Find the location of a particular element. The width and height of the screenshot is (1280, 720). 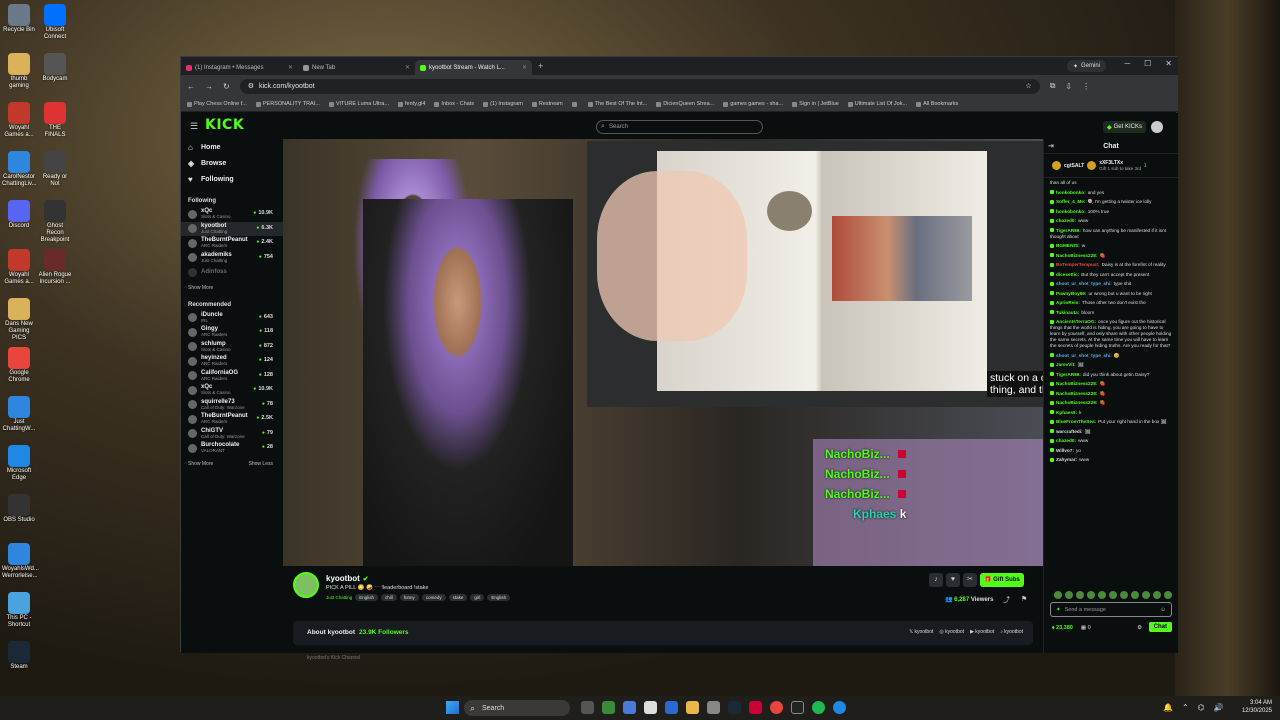

chat-username: BlueFromTheSea: is located at coordinates (1076, 421).